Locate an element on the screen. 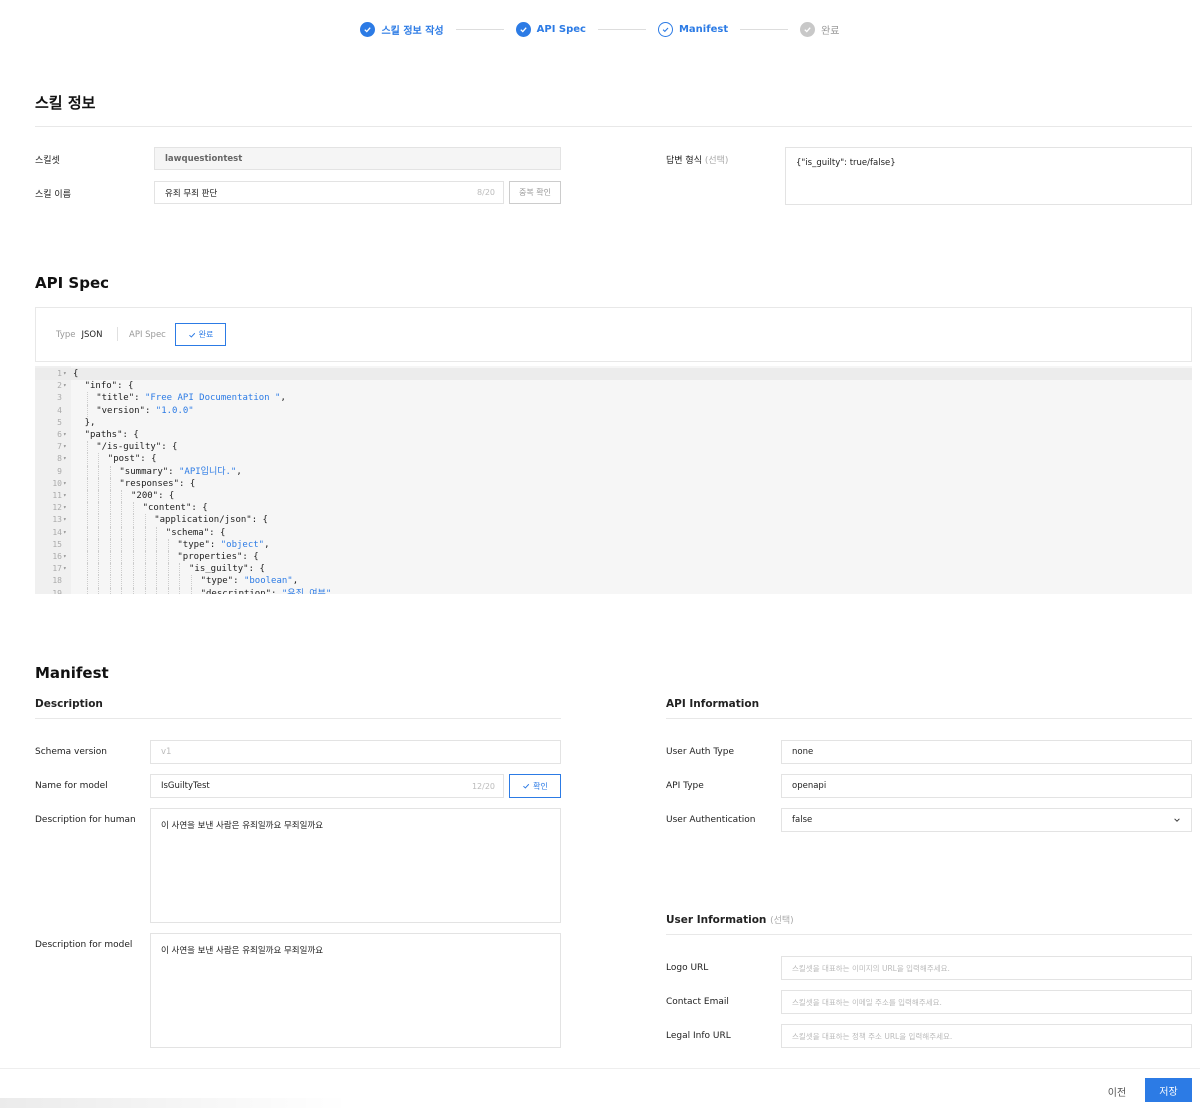 This screenshot has height=1108, width=1200. confirm-button: 확인 is located at coordinates (535, 786).